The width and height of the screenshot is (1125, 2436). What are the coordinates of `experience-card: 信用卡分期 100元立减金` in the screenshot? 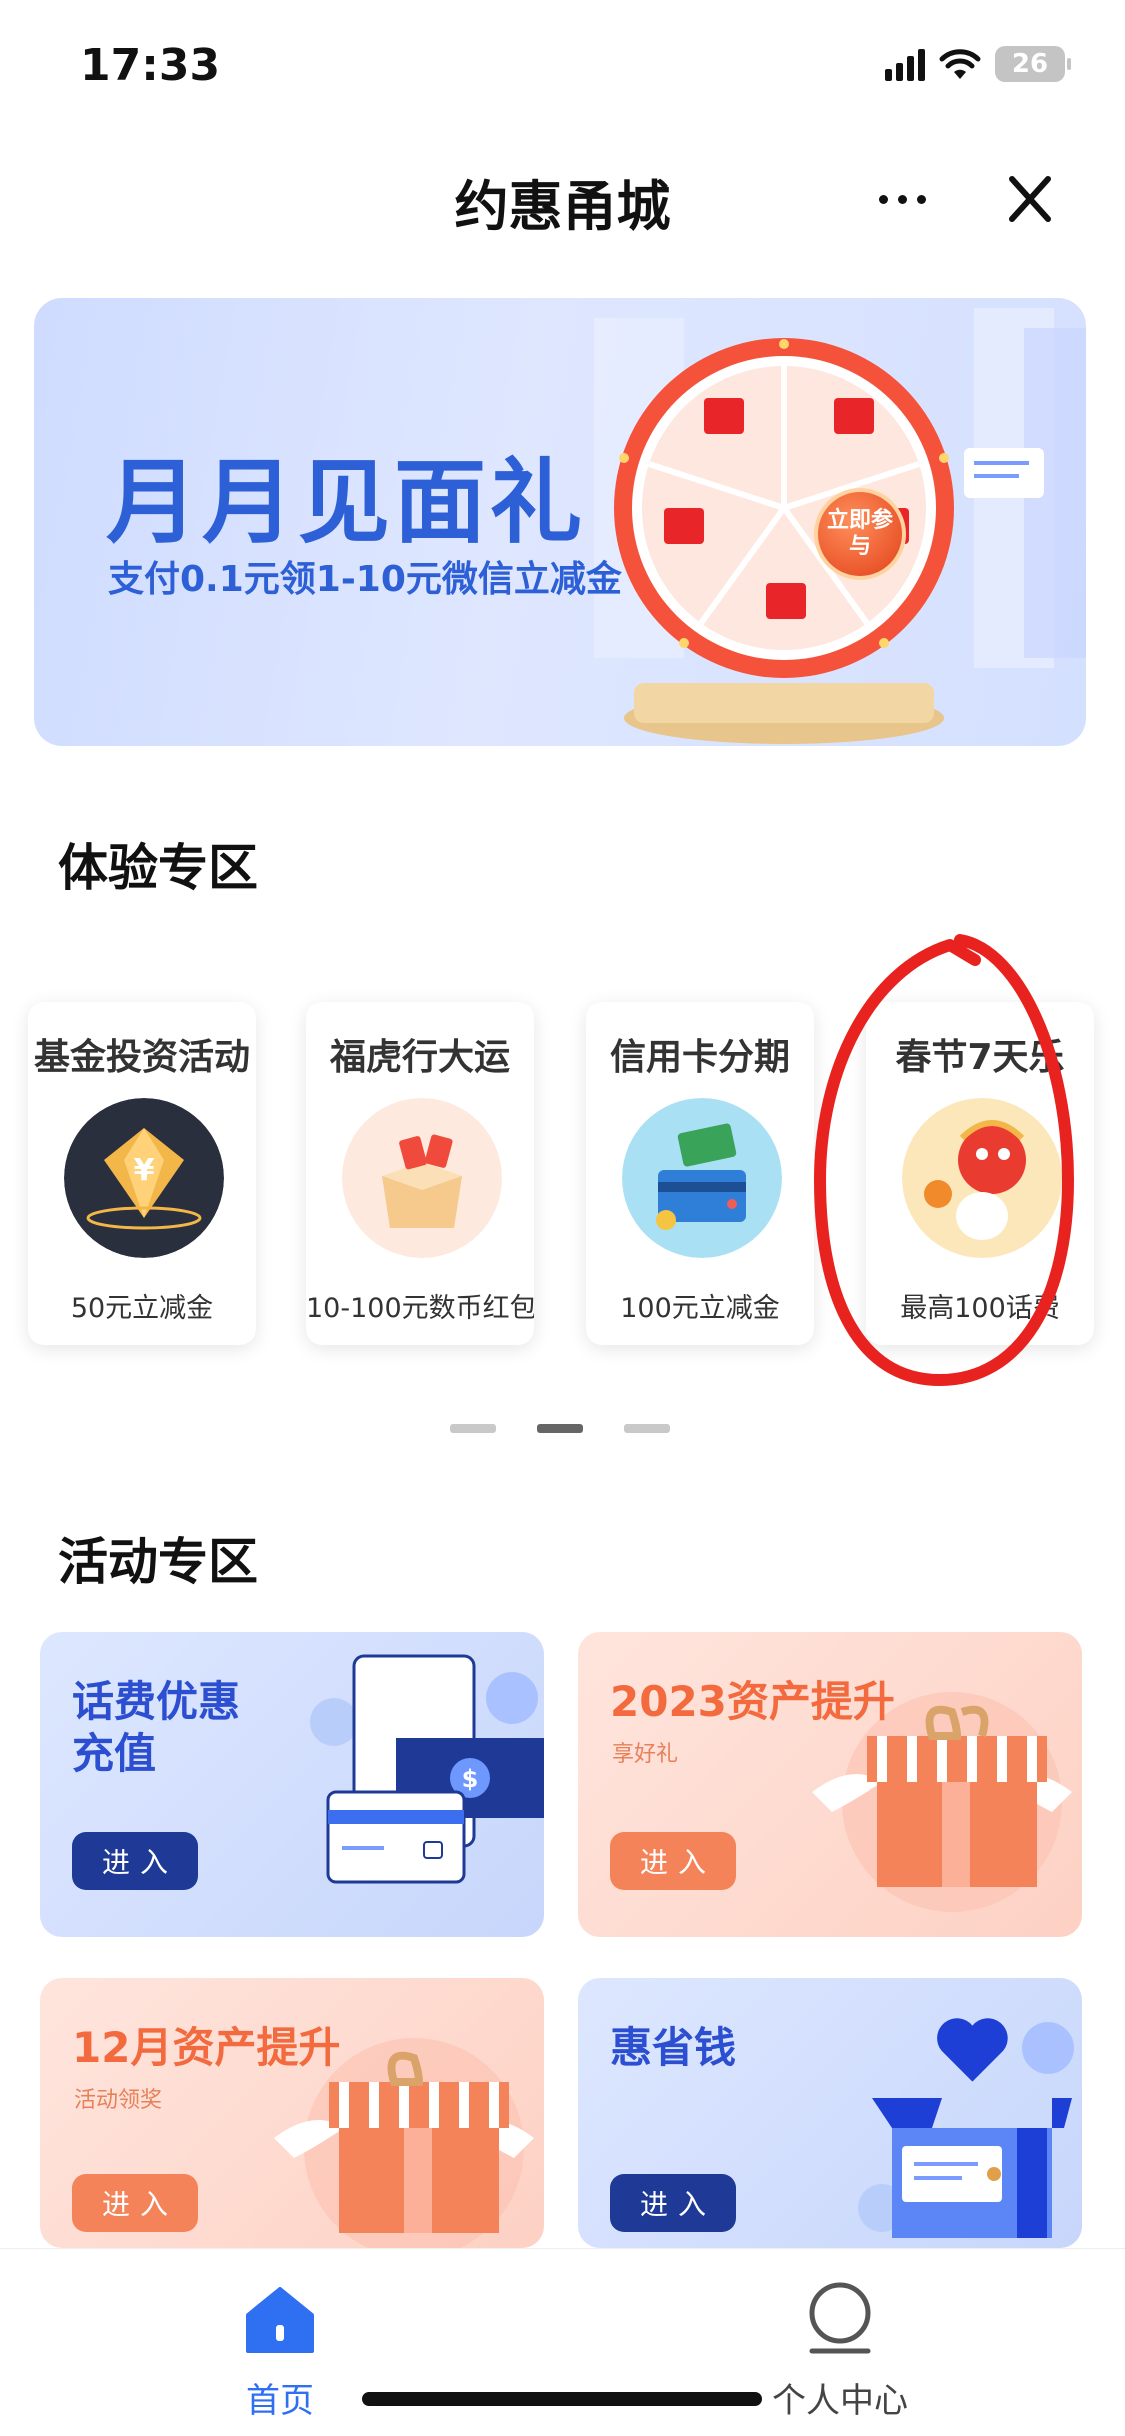 It's located at (700, 1173).